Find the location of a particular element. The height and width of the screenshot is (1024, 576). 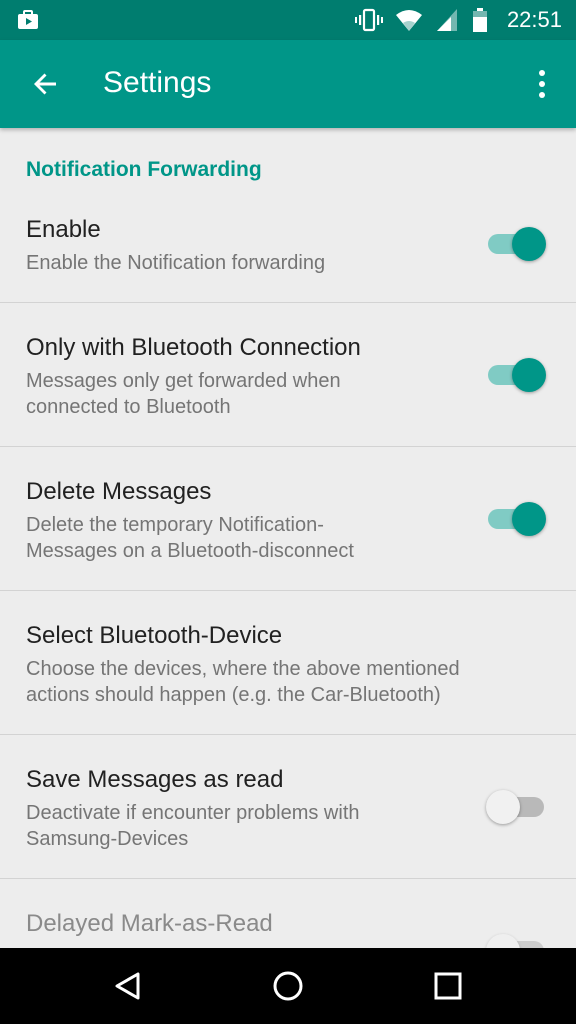

save-as-read-switch is located at coordinates (516, 807).